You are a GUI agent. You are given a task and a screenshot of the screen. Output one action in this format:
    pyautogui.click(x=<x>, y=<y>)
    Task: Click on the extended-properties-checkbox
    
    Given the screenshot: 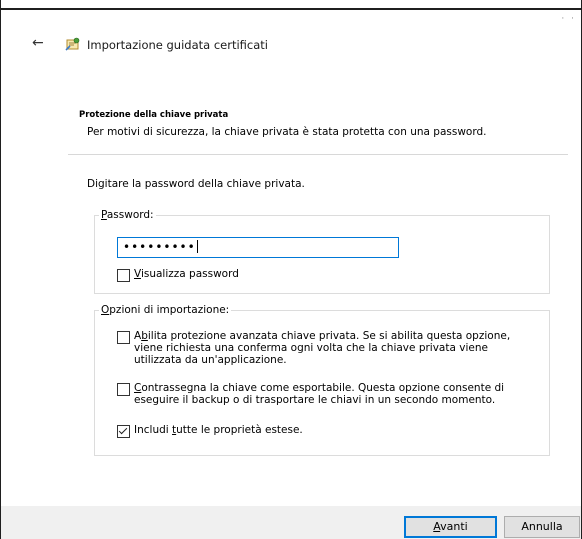 What is the action you would take?
    pyautogui.click(x=123, y=431)
    